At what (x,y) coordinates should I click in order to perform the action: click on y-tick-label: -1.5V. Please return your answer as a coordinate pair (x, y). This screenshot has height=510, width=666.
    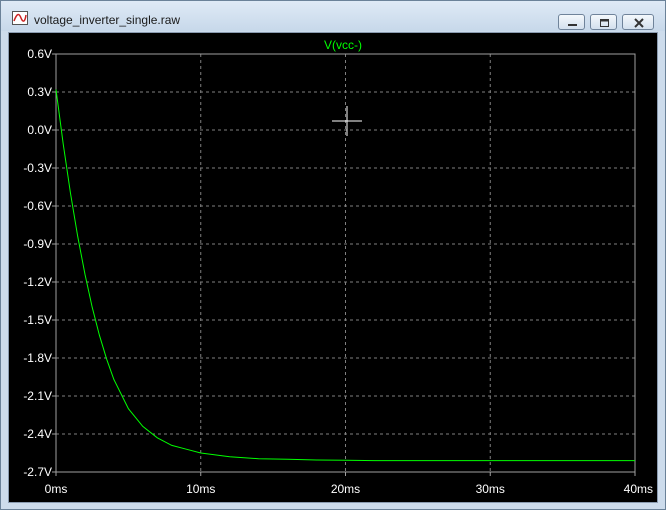
    Looking at the image, I should click on (37, 320).